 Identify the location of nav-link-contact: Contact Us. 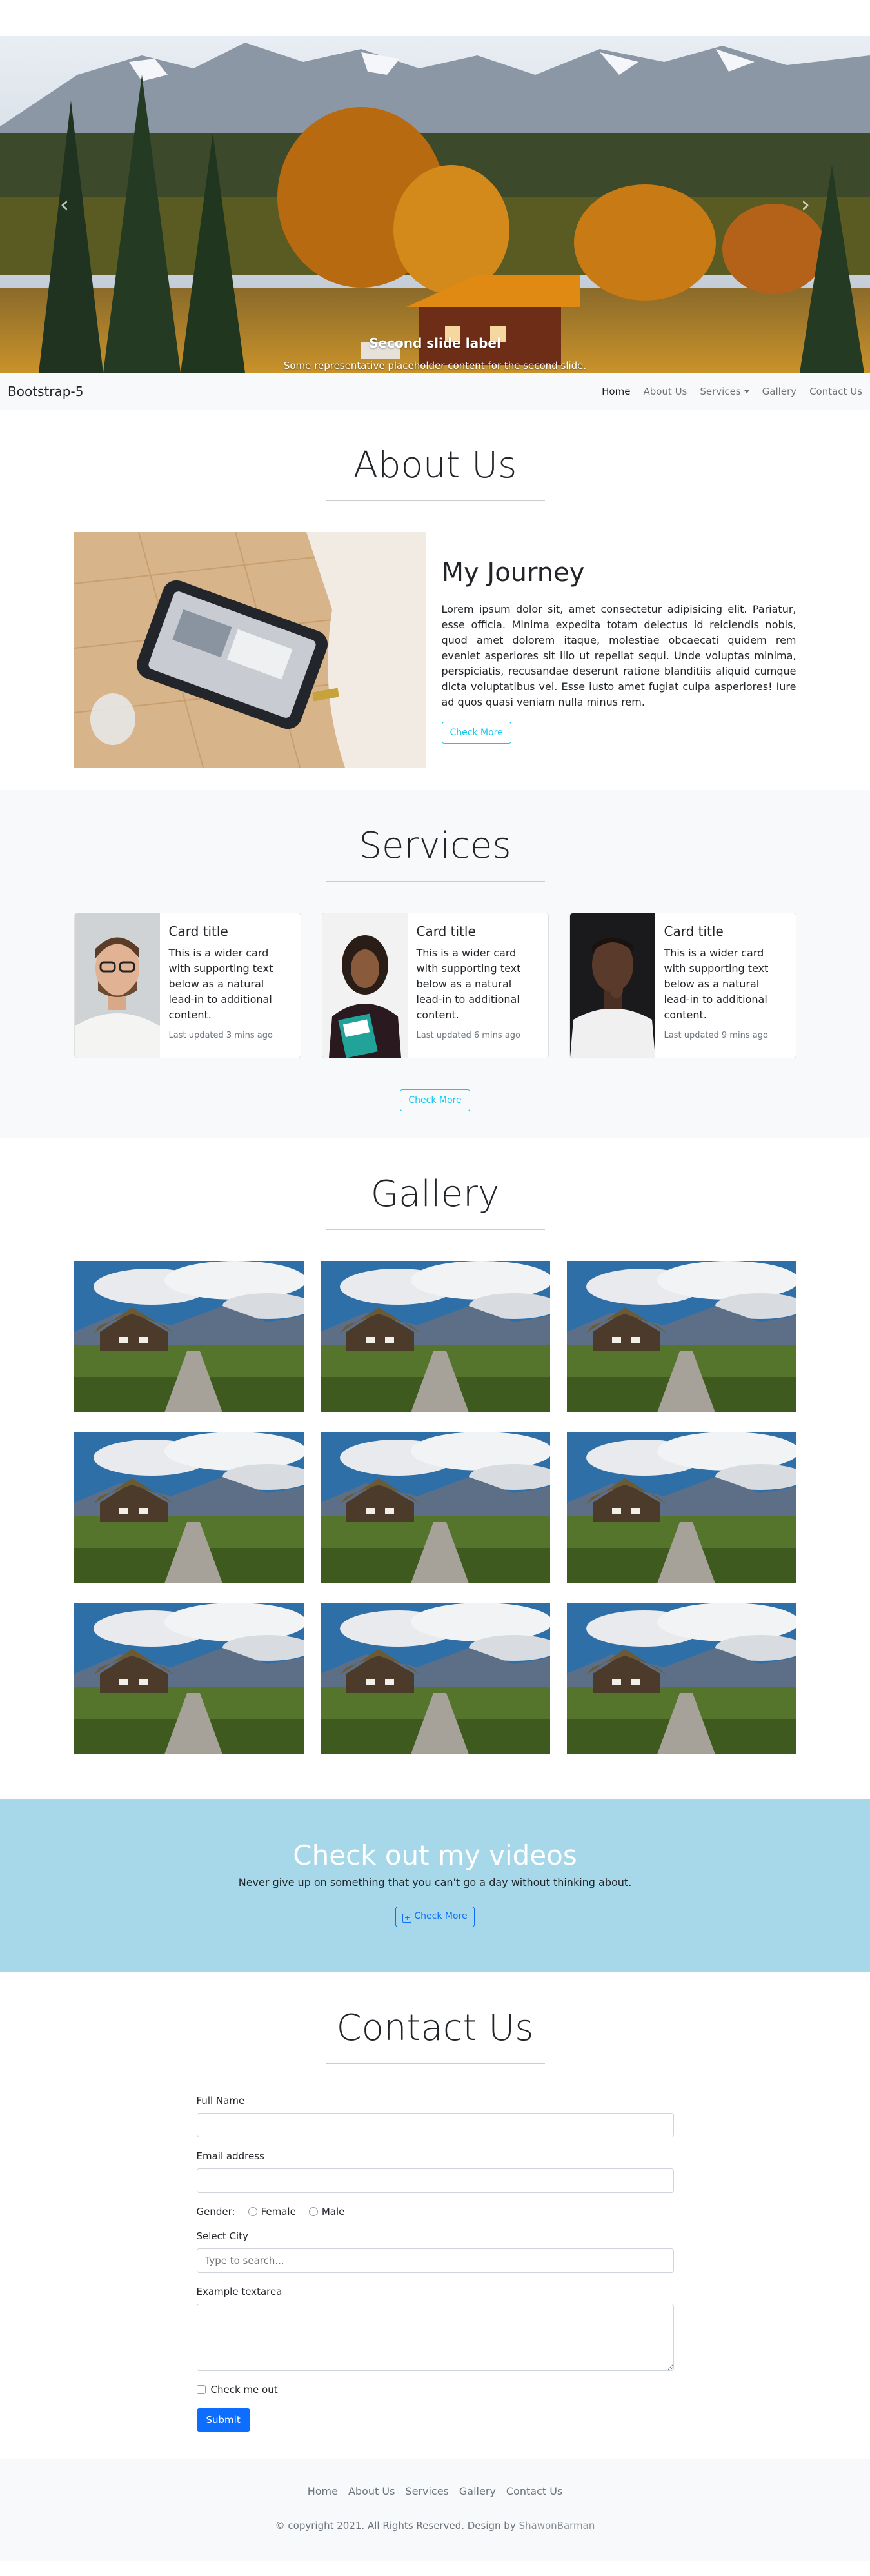
(835, 391).